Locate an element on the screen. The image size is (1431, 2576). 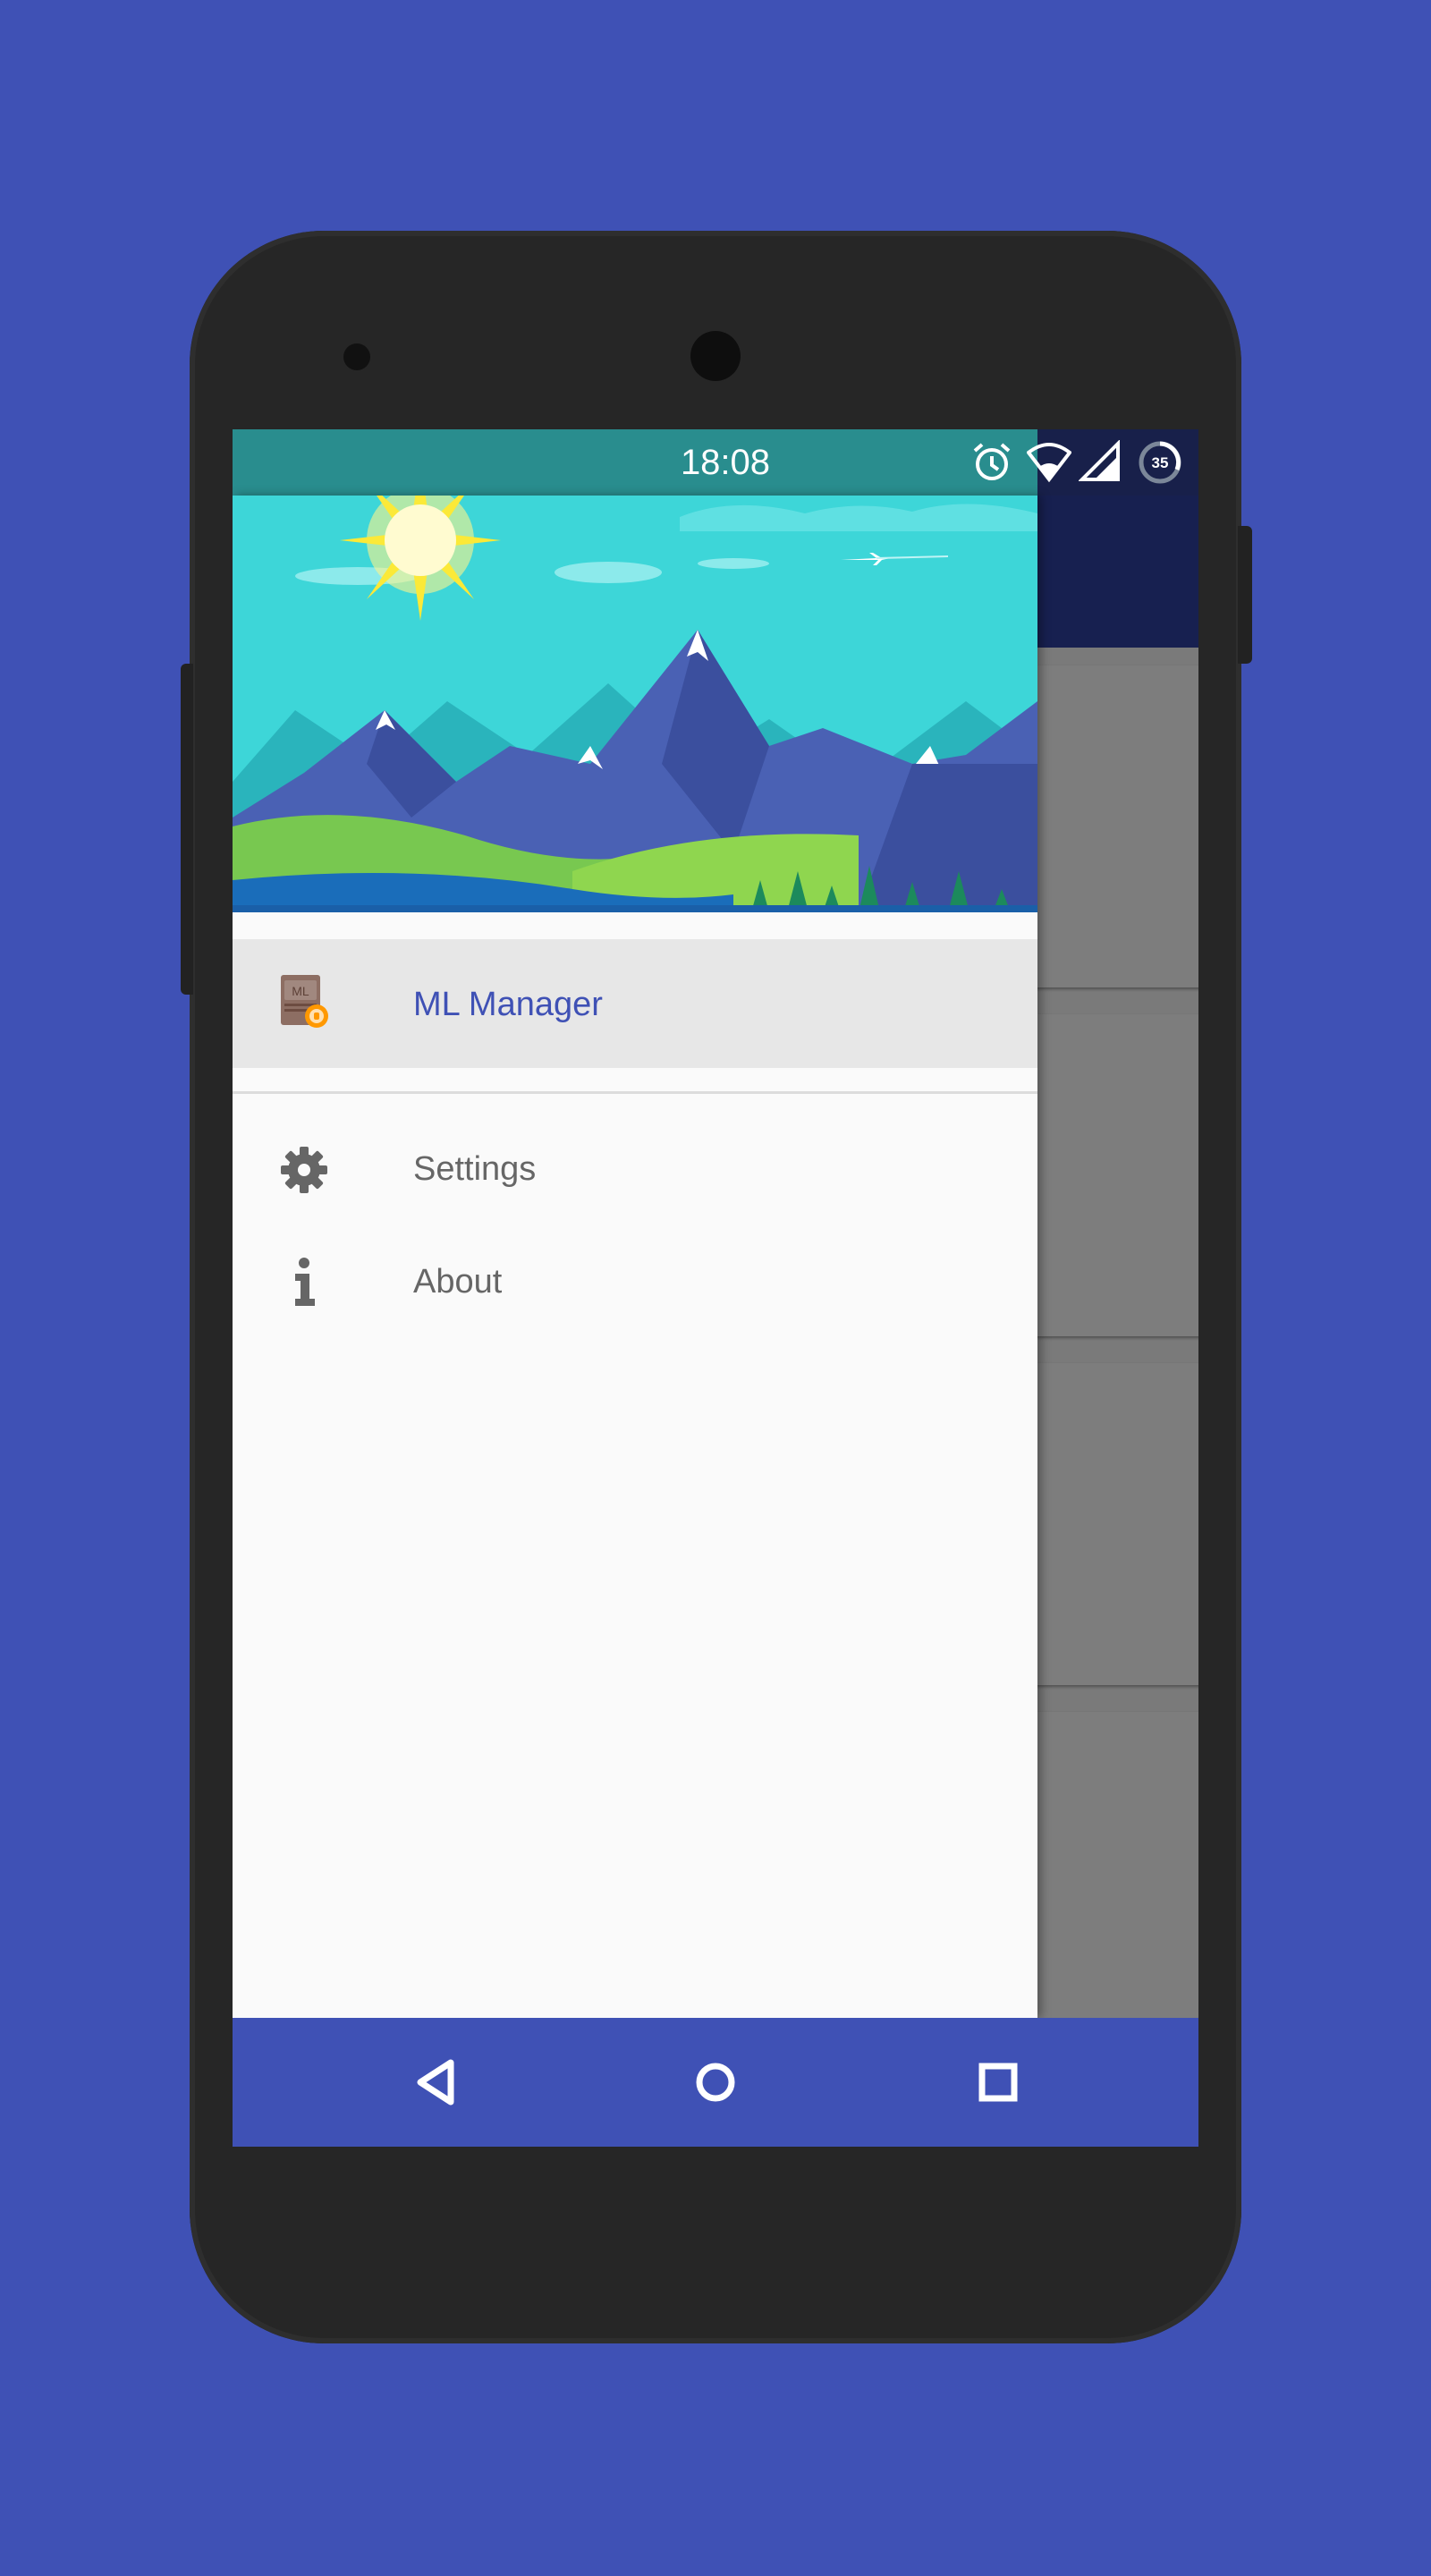
status-time: 18:08 is located at coordinates (725, 462).